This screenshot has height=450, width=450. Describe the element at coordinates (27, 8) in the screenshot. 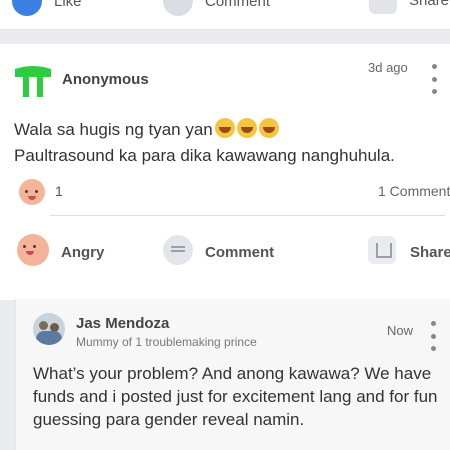

I see `like-icon` at that location.